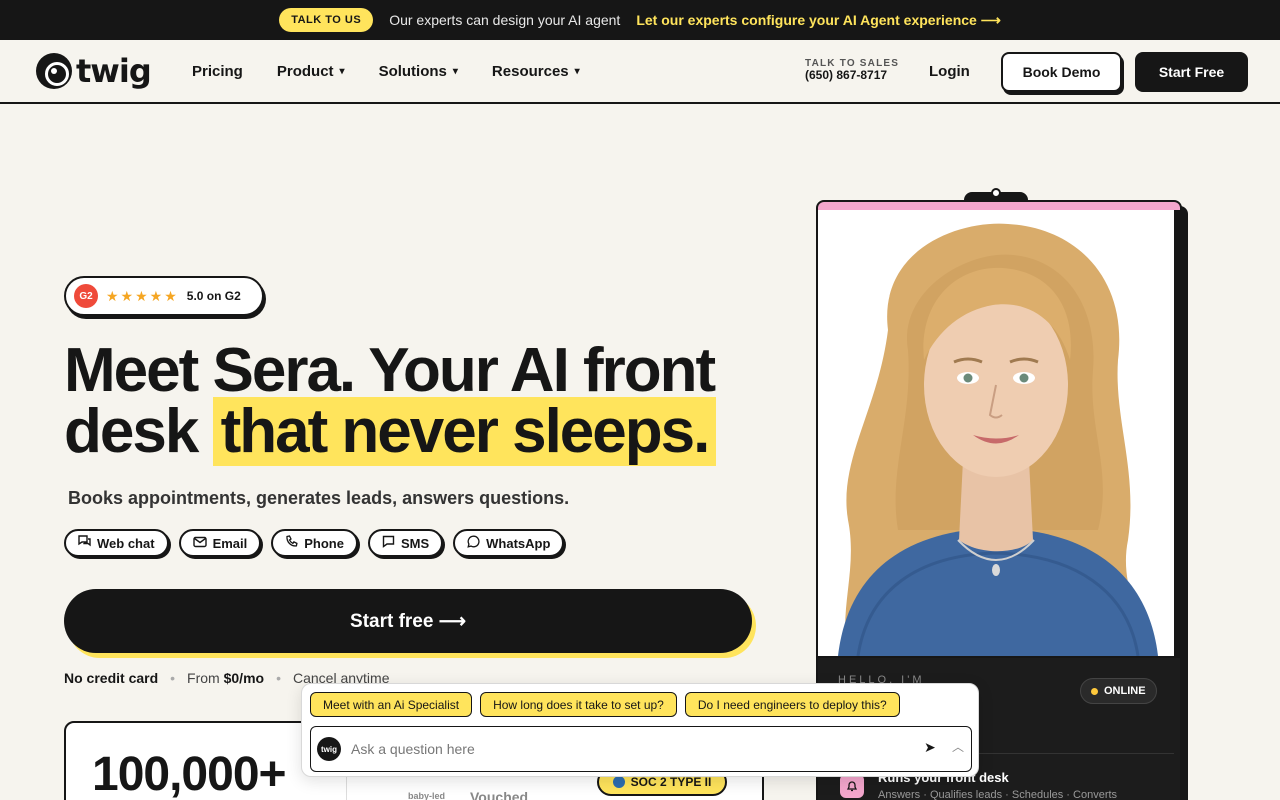 The image size is (1280, 800). What do you see at coordinates (1061, 72) in the screenshot?
I see `book-demo-button: Book Demo` at bounding box center [1061, 72].